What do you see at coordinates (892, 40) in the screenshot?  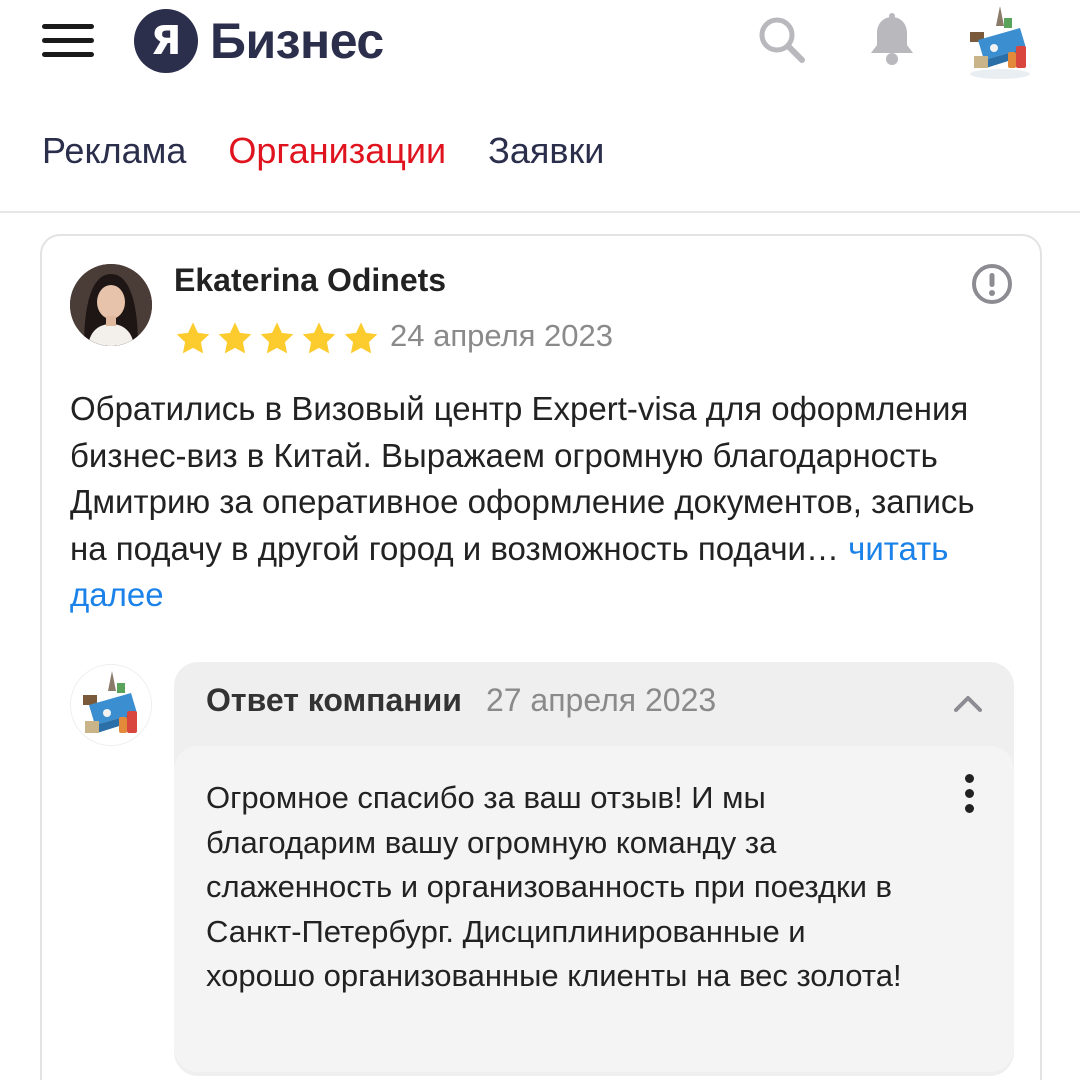 I see `bell-icon` at bounding box center [892, 40].